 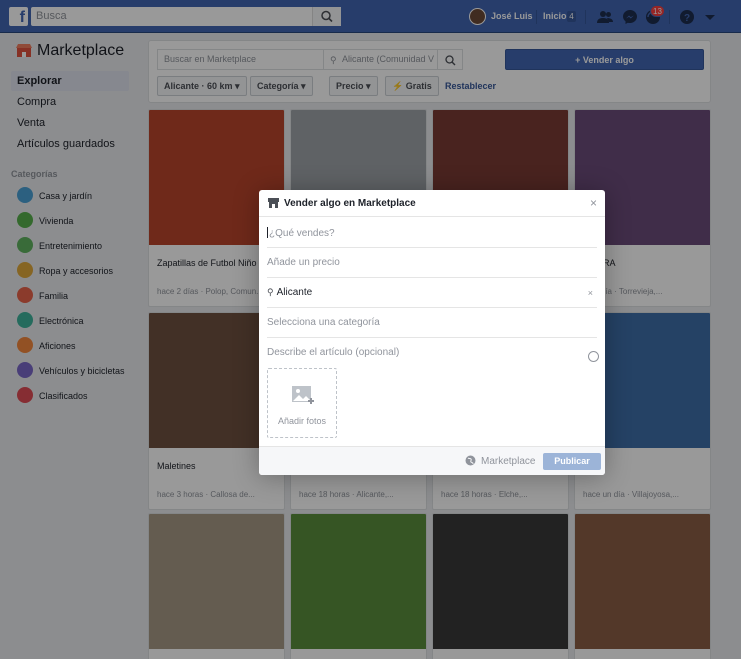 I want to click on store-icon, so click(x=273, y=203).